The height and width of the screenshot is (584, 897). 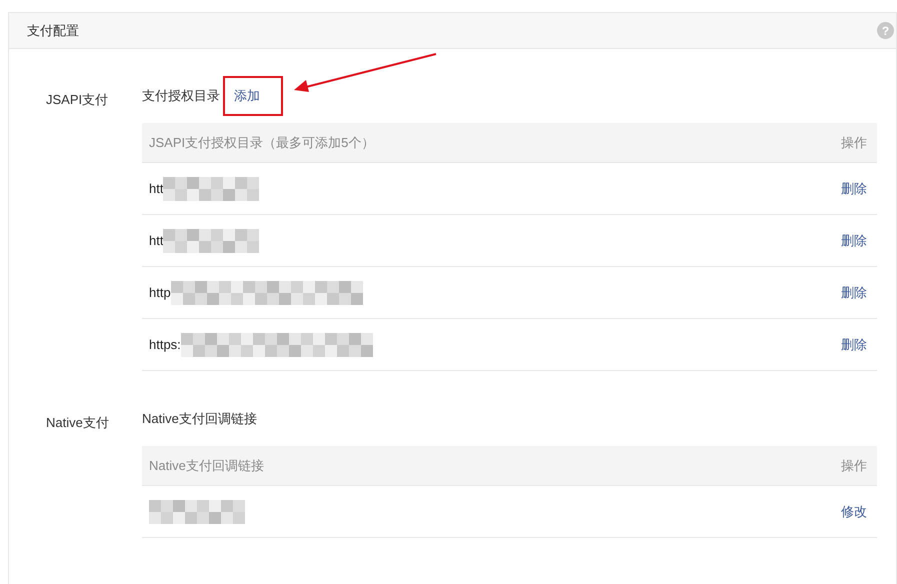 I want to click on section-subtitle: Native支付回调链接, so click(x=199, y=419).